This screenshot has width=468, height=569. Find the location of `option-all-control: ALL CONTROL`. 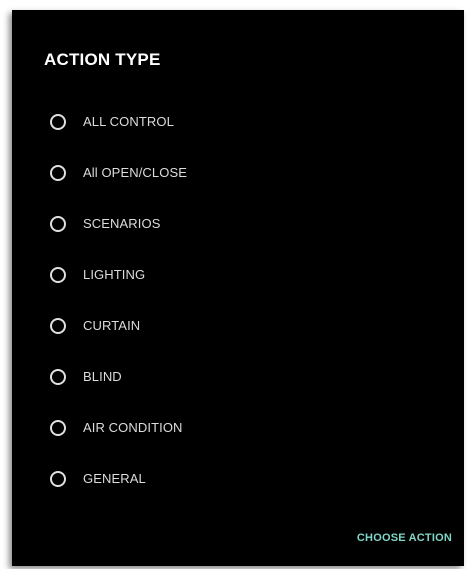

option-all-control: ALL CONTROL is located at coordinates (240, 139).